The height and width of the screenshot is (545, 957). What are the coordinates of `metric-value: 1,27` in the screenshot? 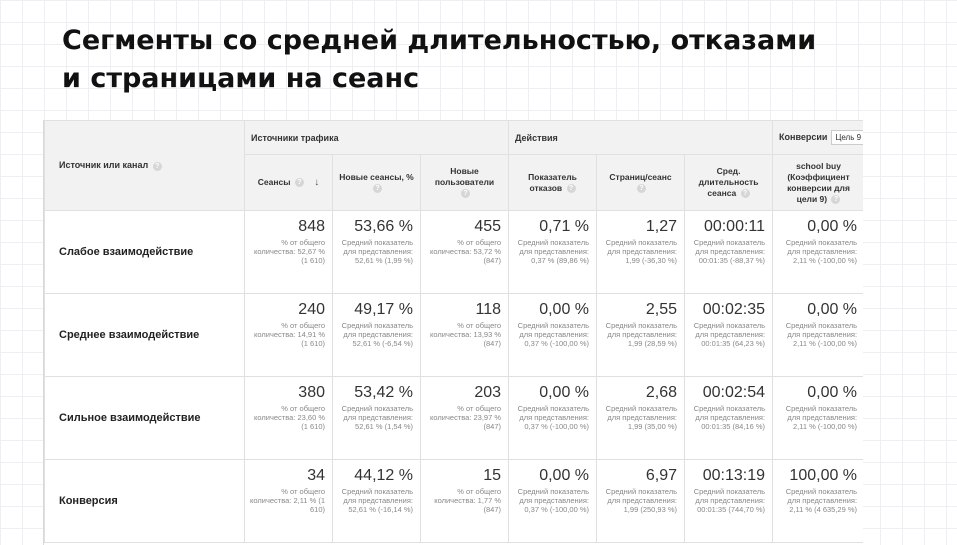 It's located at (661, 226).